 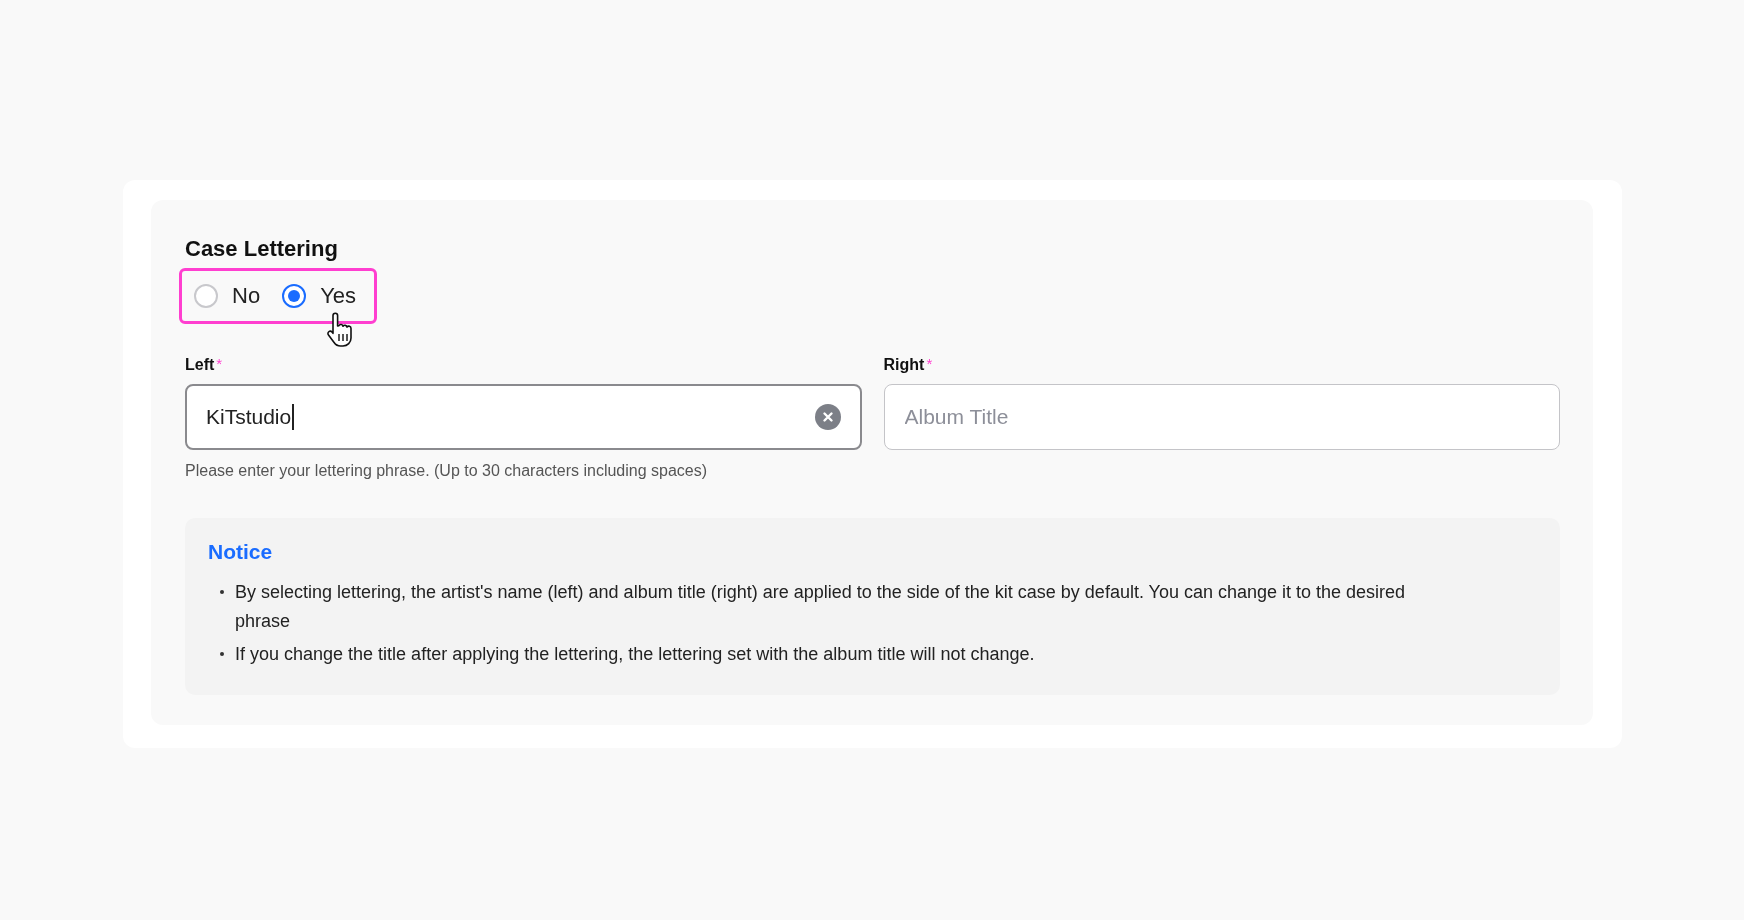 What do you see at coordinates (261, 249) in the screenshot?
I see `section-title: Case Lettering` at bounding box center [261, 249].